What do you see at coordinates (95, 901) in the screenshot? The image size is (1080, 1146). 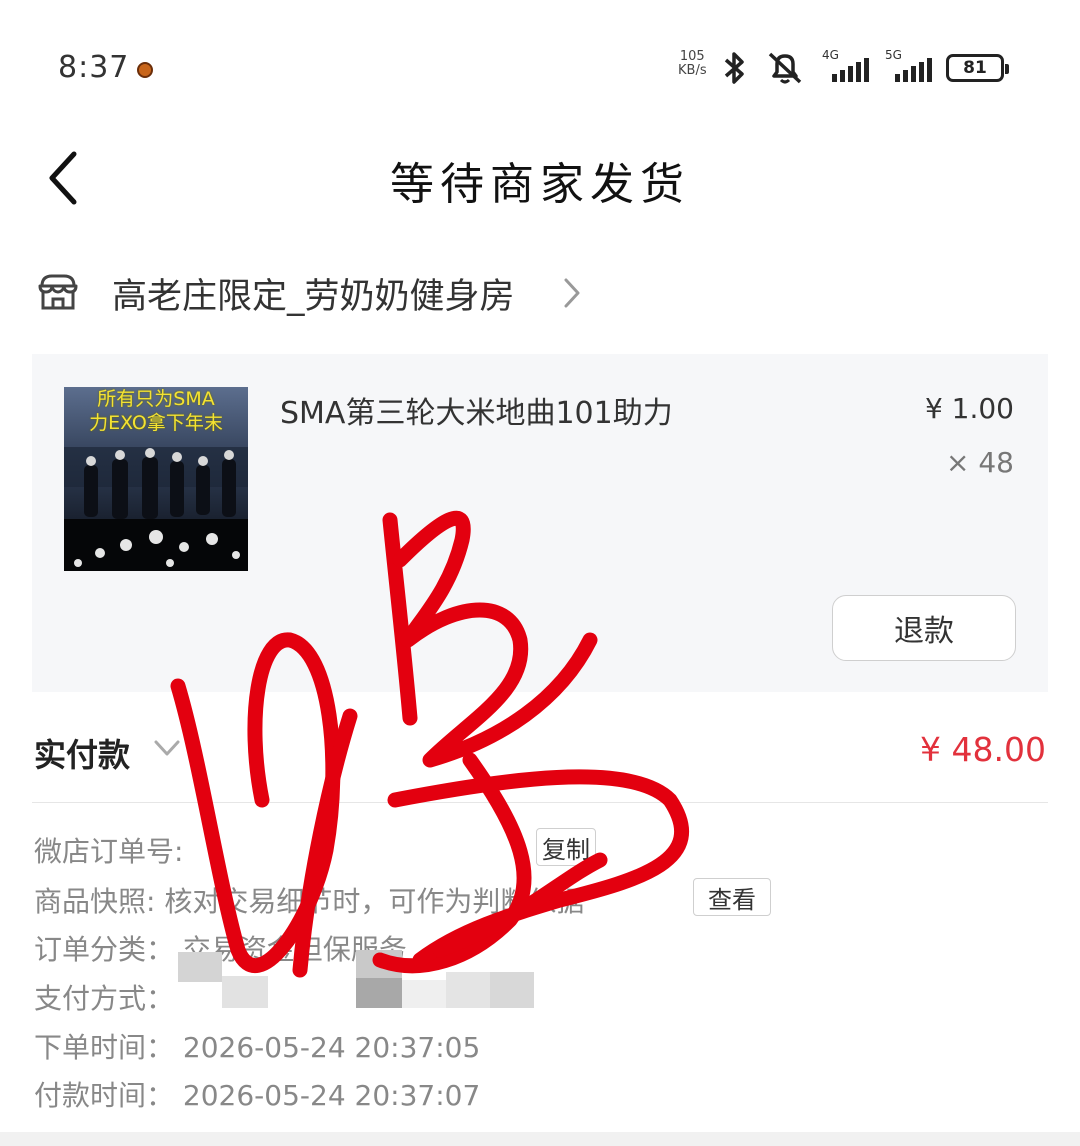 I see `snapshot-label: 商品快照:` at bounding box center [95, 901].